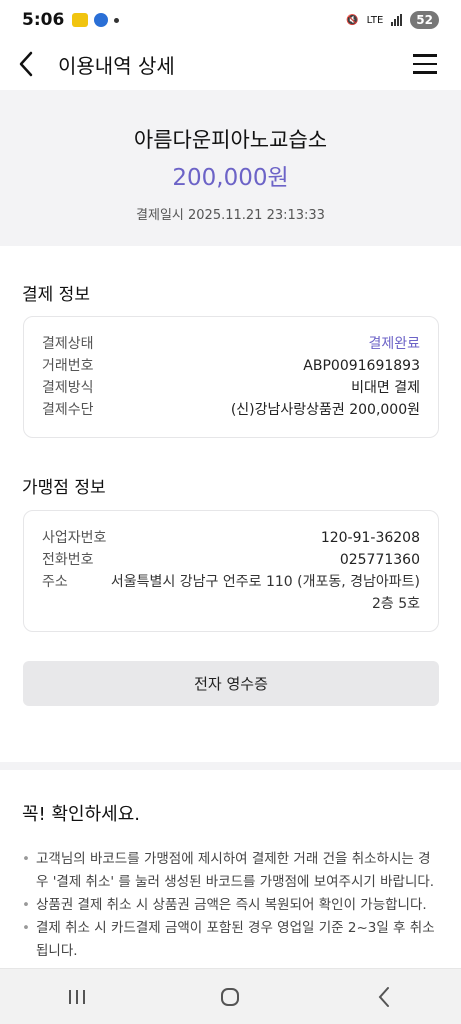 Image resolution: width=461 pixels, height=1024 pixels. Describe the element at coordinates (68, 388) in the screenshot. I see `row-label: 결제방식` at that location.